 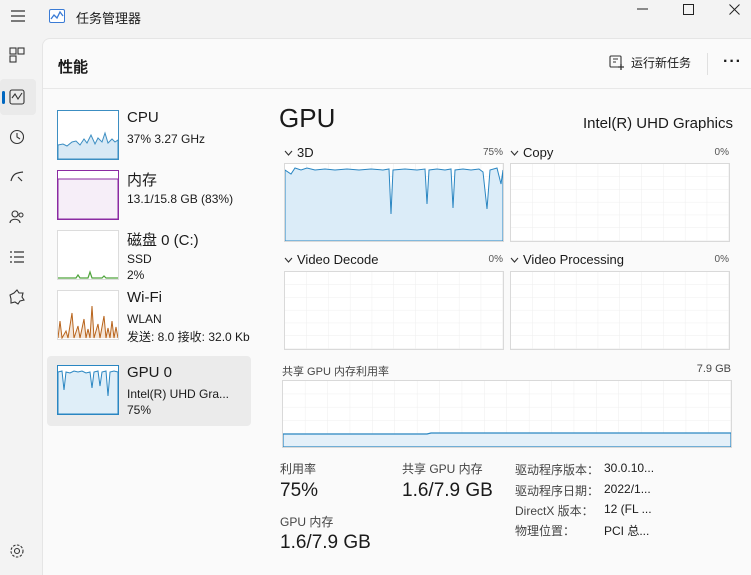 What do you see at coordinates (17, 217) in the screenshot?
I see `users-icon` at bounding box center [17, 217].